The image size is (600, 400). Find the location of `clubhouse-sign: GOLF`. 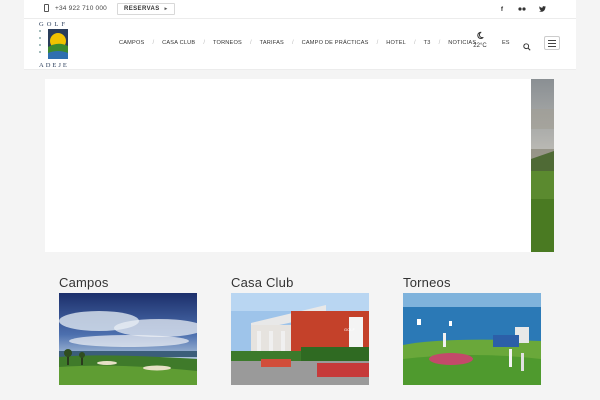

clubhouse-sign: GOLF is located at coordinates (349, 329).